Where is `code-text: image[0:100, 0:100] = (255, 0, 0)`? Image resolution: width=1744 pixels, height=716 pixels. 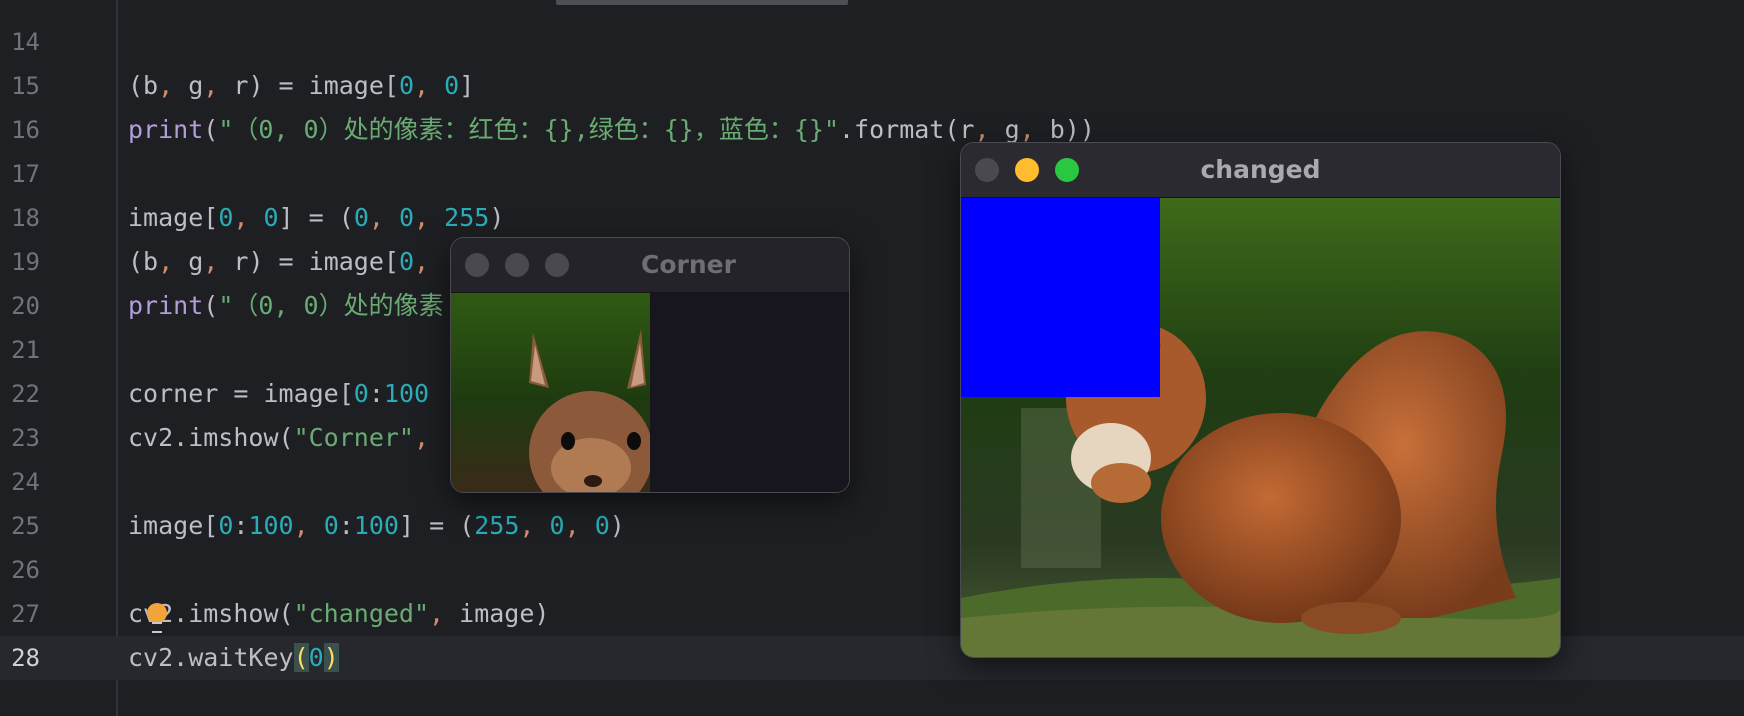 code-text: image[0:100, 0:100] = (255, 0, 0) is located at coordinates (376, 526).